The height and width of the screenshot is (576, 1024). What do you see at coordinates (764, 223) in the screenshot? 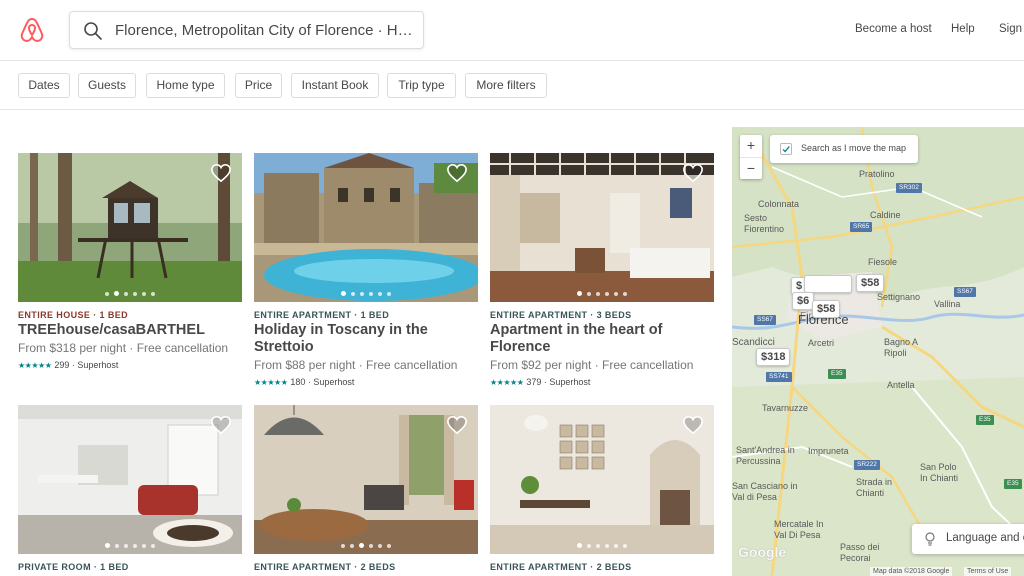
I see `map-place-label: Sesto Fiorentino` at bounding box center [764, 223].